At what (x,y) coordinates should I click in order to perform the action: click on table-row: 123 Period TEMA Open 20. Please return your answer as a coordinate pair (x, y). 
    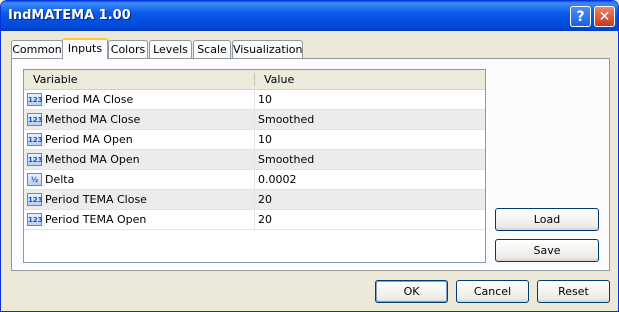
    Looking at the image, I should click on (254, 220).